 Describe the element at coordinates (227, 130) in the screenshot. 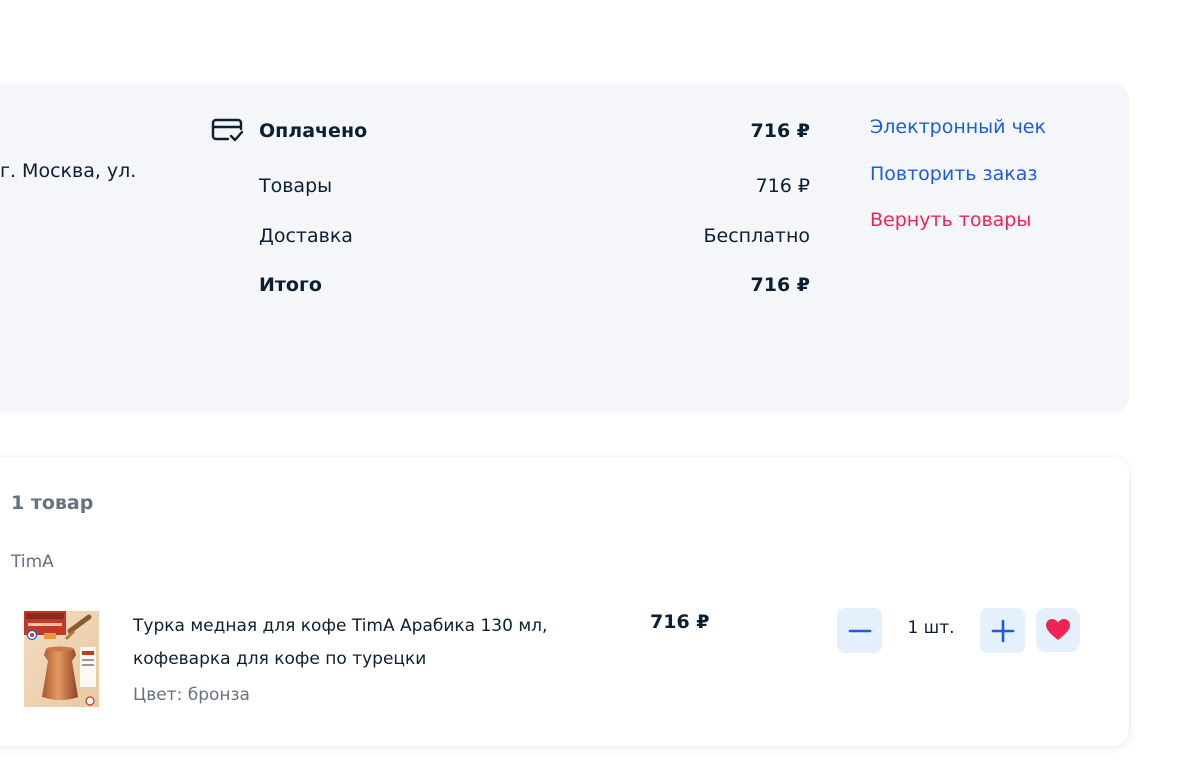

I see `card-check-icon` at that location.